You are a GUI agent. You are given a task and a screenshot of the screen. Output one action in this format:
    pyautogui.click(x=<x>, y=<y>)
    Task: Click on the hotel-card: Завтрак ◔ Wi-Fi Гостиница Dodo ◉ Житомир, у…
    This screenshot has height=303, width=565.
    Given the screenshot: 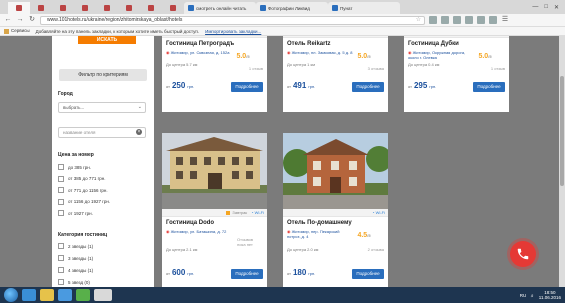 What is the action you would take?
    pyautogui.click(x=214, y=210)
    